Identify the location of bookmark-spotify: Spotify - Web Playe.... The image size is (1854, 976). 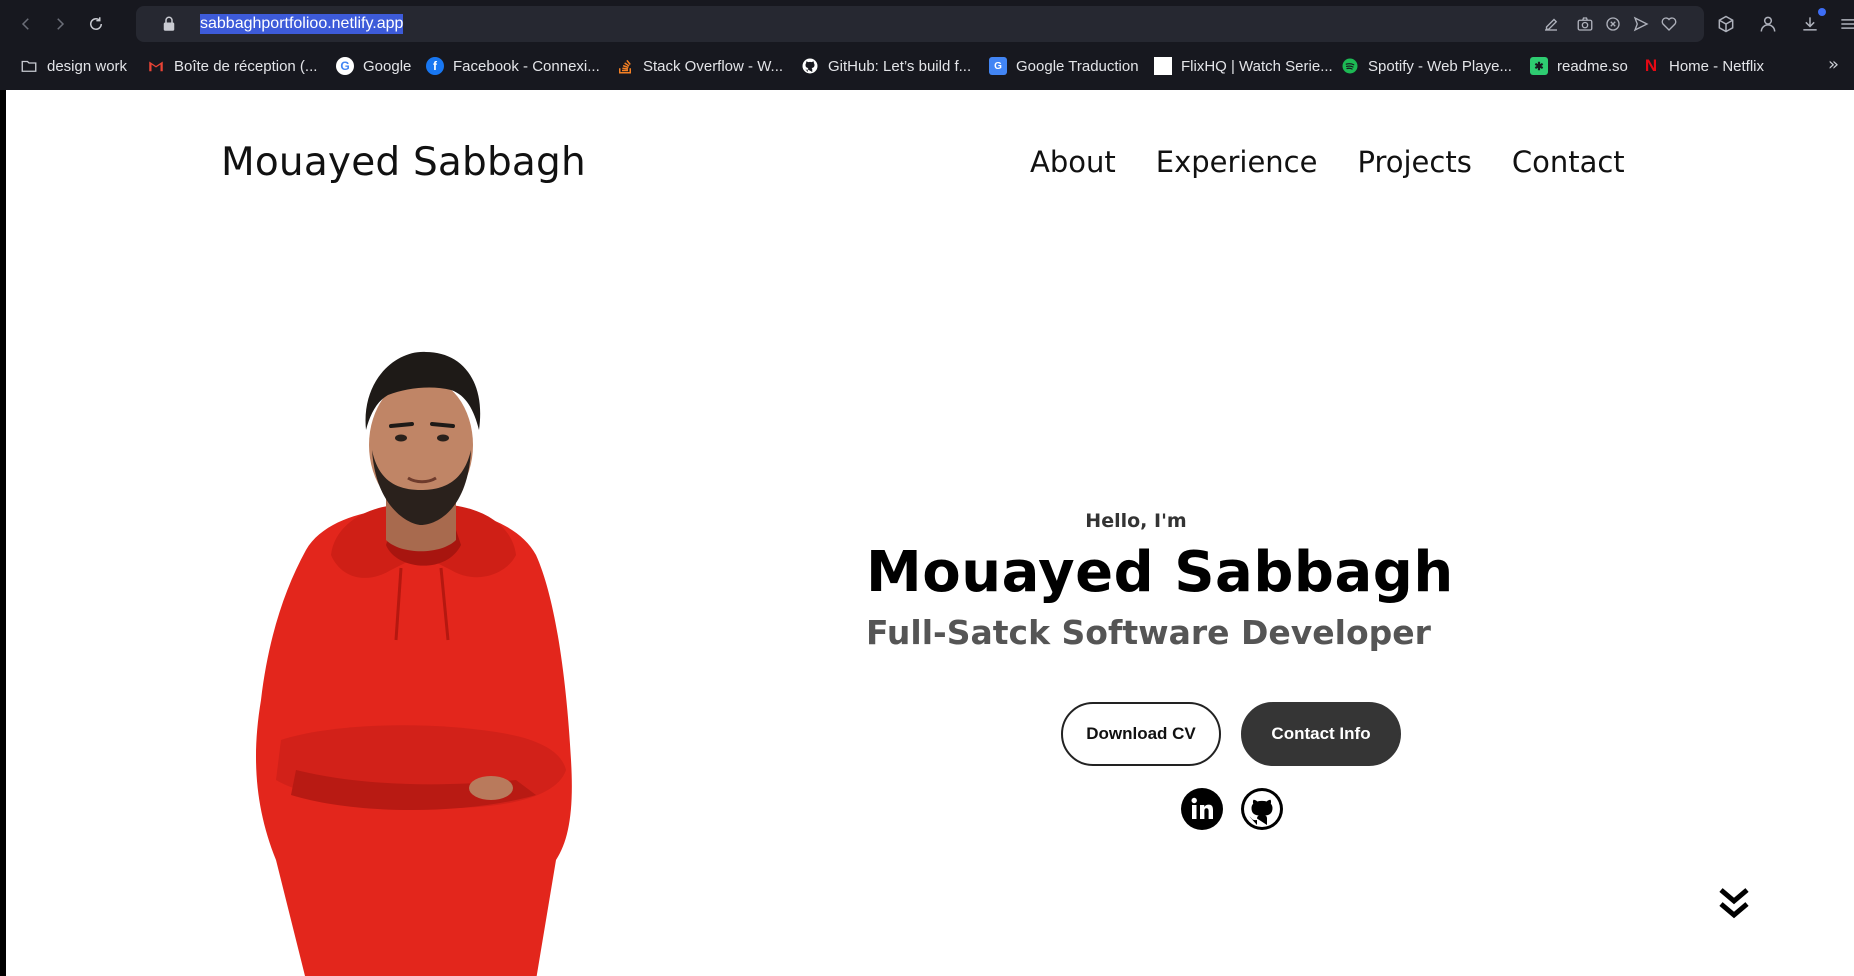
(1426, 66).